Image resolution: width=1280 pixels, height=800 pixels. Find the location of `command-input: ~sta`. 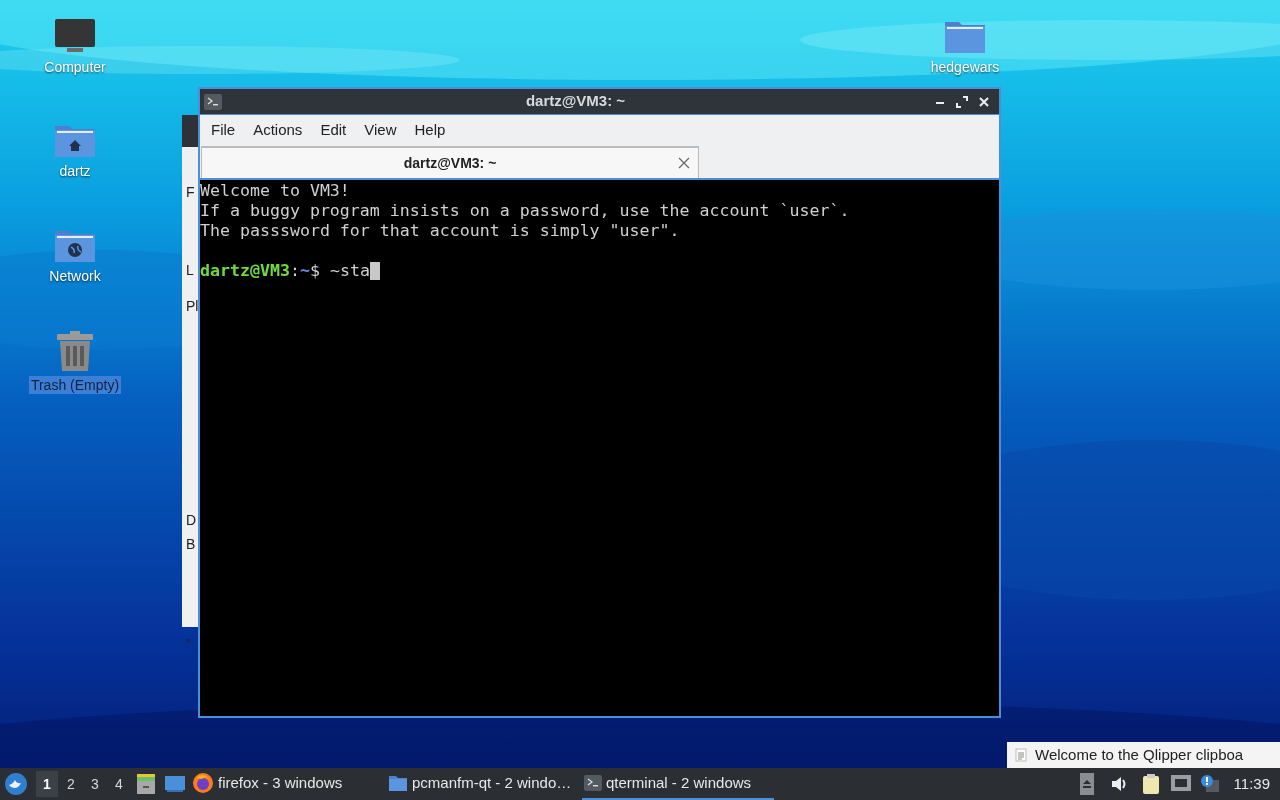

command-input: ~sta is located at coordinates (349, 271).